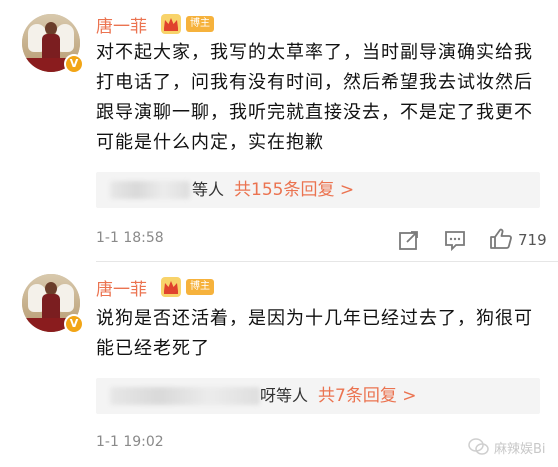  Describe the element at coordinates (501, 239) in the screenshot. I see `thumbs-up-icon` at that location.